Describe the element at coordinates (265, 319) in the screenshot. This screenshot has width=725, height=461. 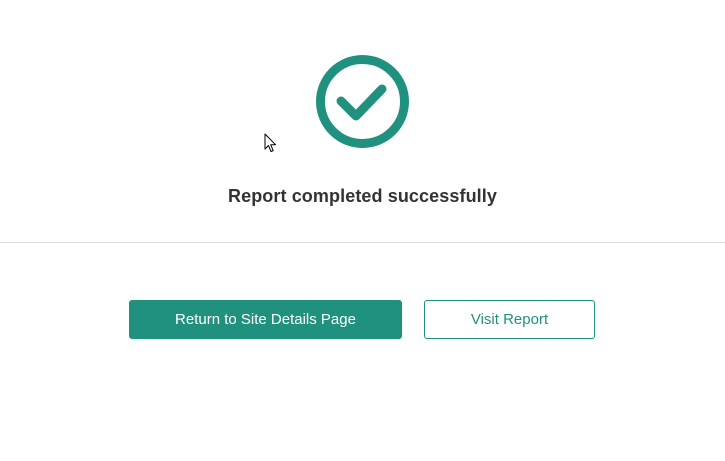
I see `return-to-site-details-button: Return to Site Details Page` at that location.